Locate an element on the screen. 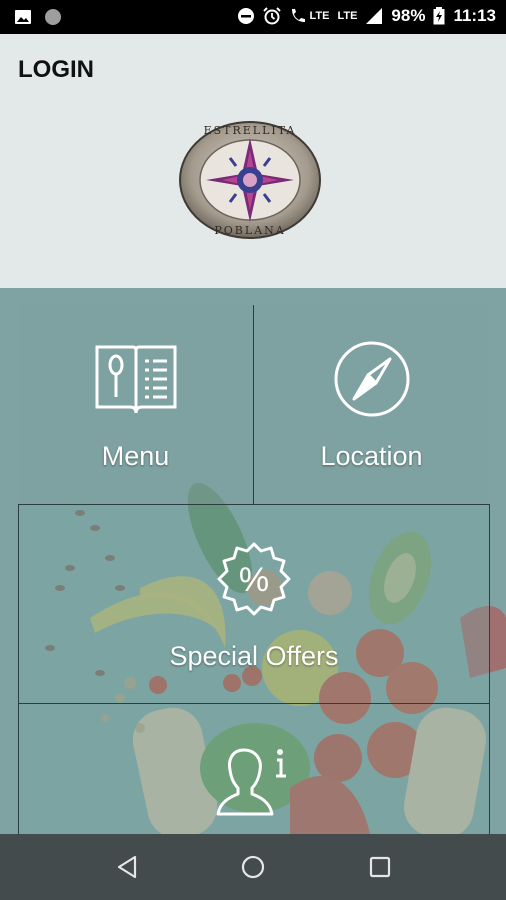  status-bar: LTE LTE 98% 11:13 is located at coordinates (253, 17).